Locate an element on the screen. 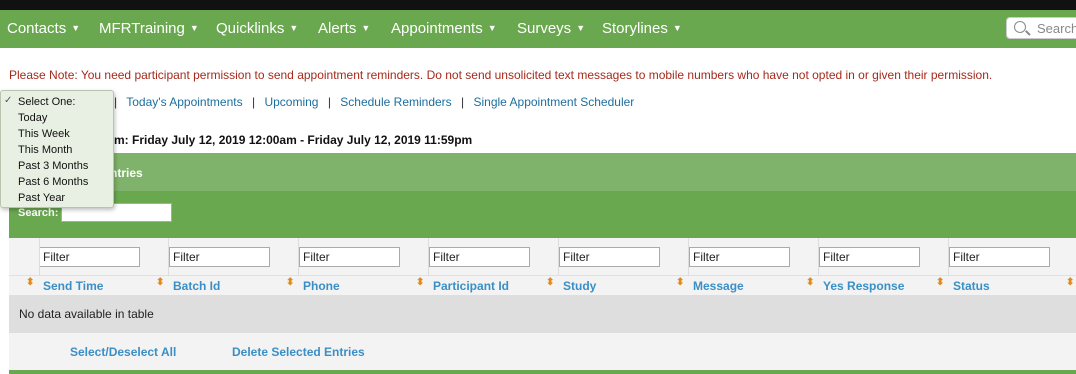  dropdown-option-today: Today is located at coordinates (32, 118).